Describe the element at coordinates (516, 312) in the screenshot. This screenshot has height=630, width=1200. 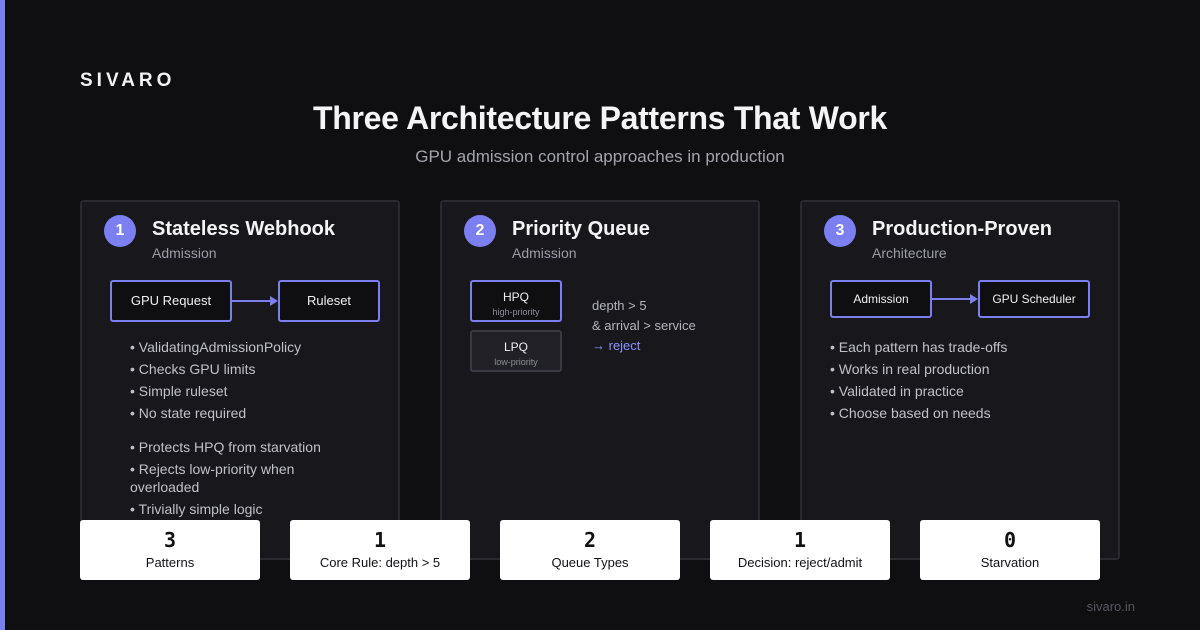
I see `queue-description: high-priority` at that location.